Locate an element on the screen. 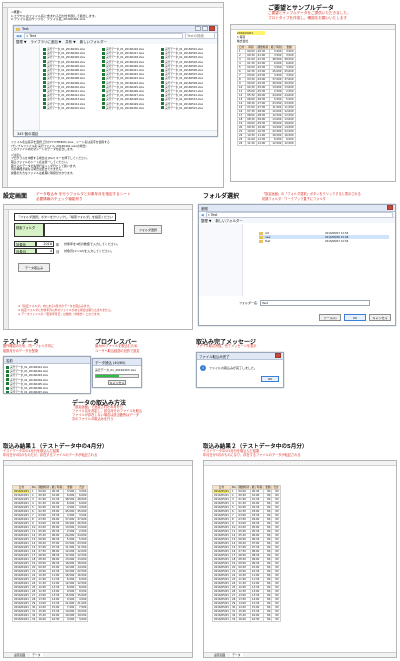 The height and width of the screenshot is (661, 400). search-input: Testの検索 is located at coordinates (200, 35).